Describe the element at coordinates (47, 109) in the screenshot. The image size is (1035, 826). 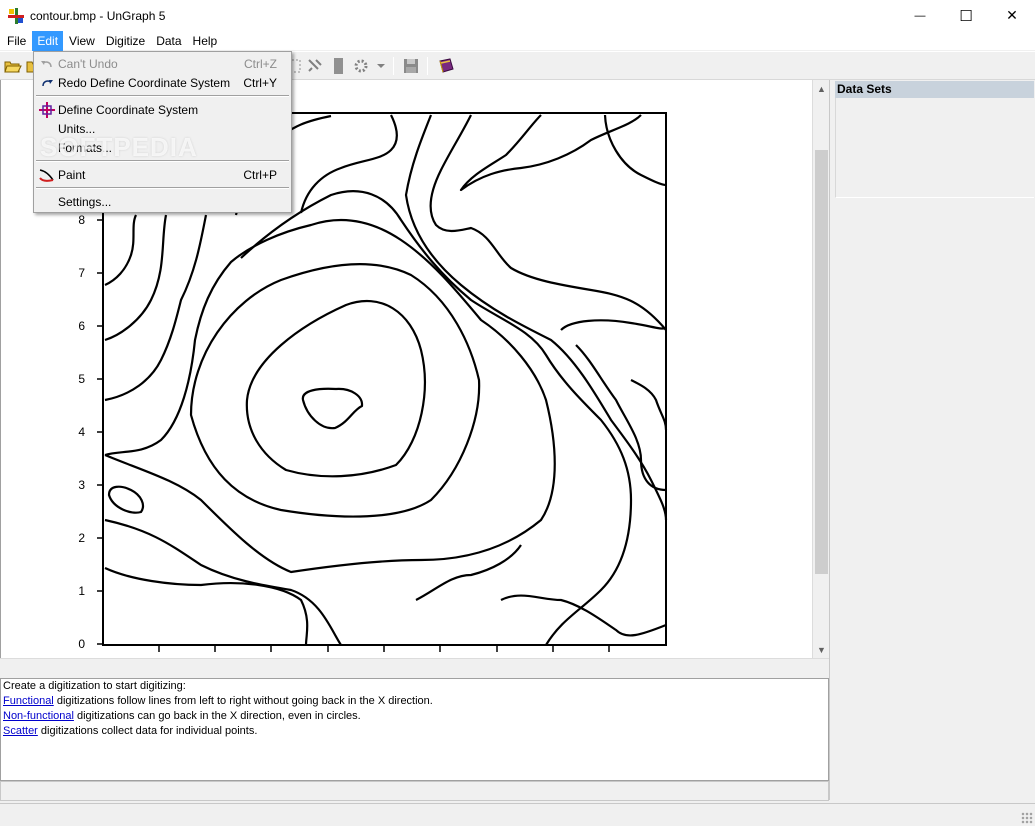
I see `crosshair-icon` at that location.